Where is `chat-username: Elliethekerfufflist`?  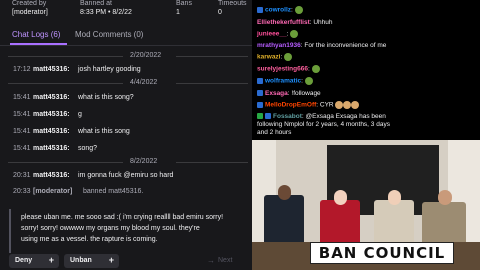
chat-username: Elliethekerfufflist is located at coordinates (283, 22).